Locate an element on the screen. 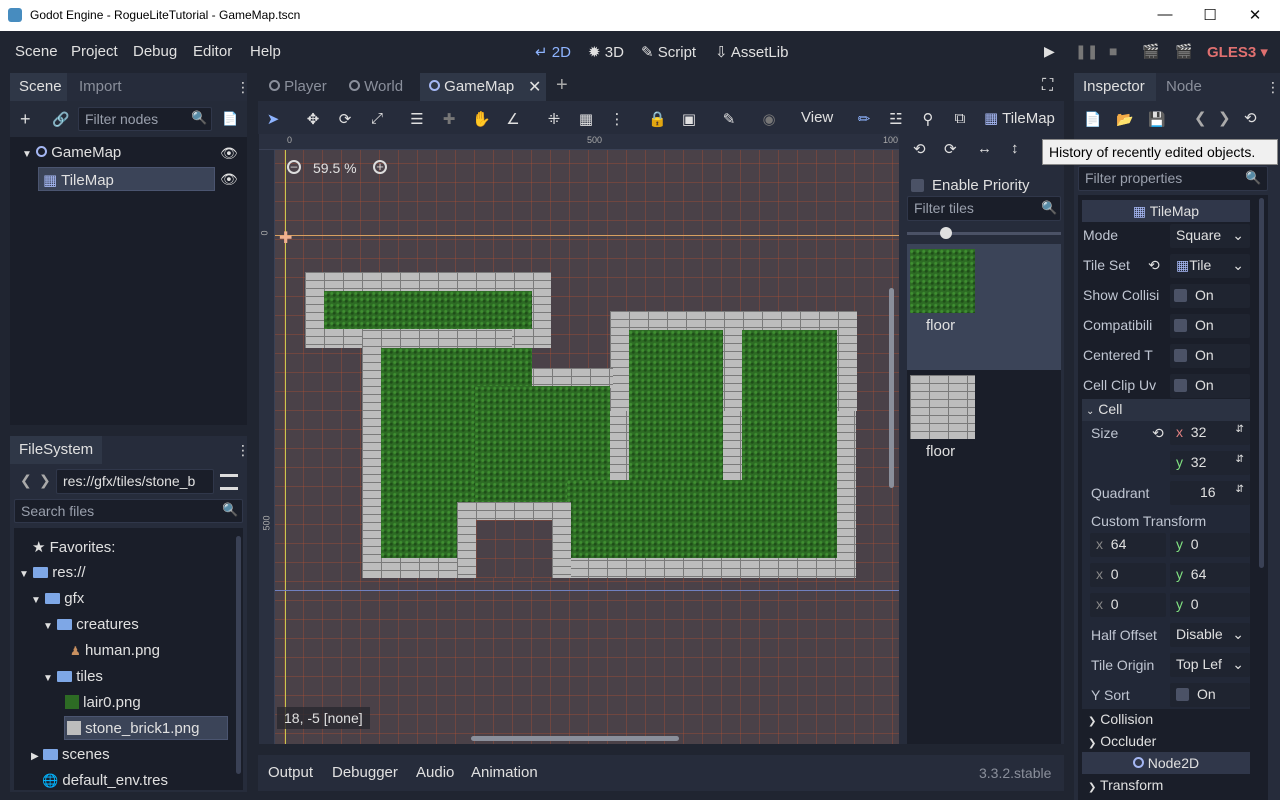 Image resolution: width=1280 pixels, height=800 pixels. occluder-section: ❯ Occluder is located at coordinates (1122, 741).